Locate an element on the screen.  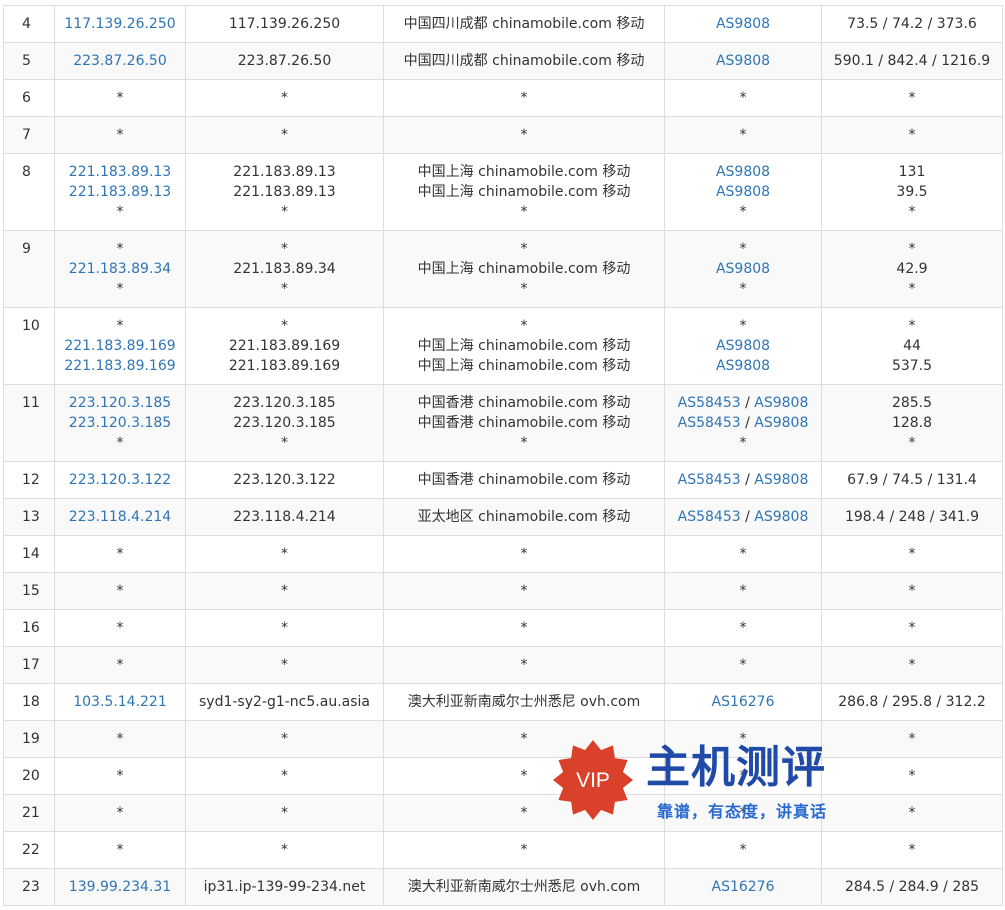
ip-link: 223.120.3.122 is located at coordinates (120, 480).